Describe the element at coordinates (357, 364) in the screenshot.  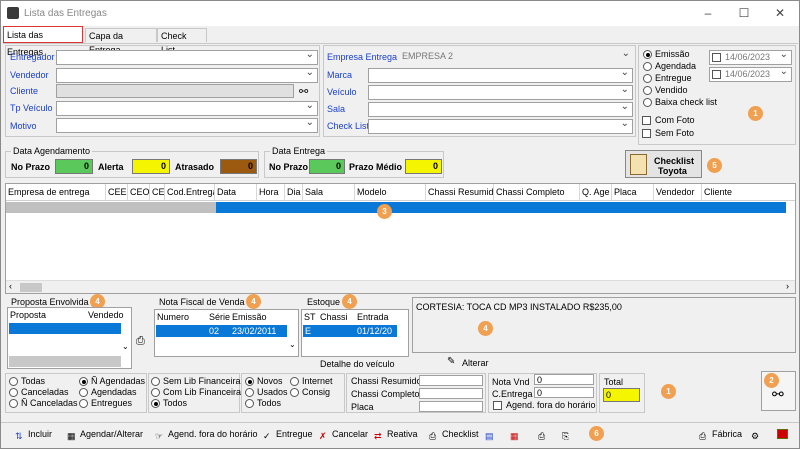
I see `detalhe-veiculo-link: Detalhe do veículo` at that location.